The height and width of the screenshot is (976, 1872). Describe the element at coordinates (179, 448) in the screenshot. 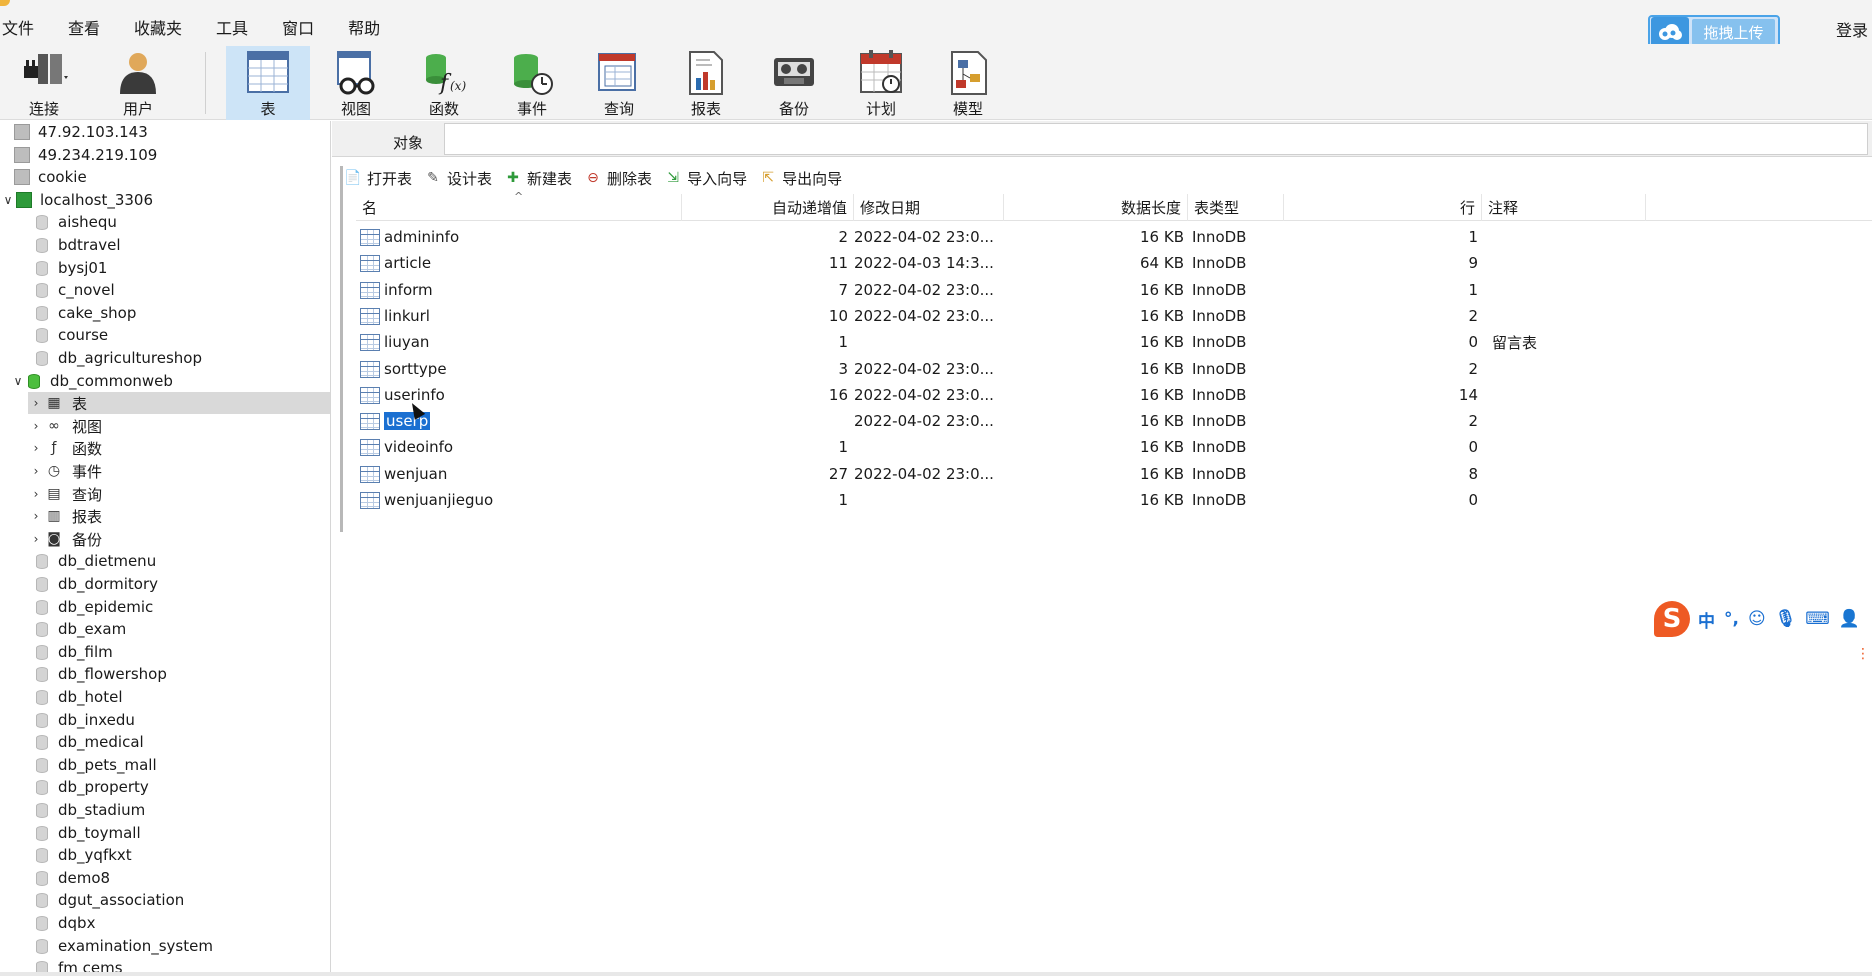

I see `tree-folder-function: › ƒ 函数` at that location.